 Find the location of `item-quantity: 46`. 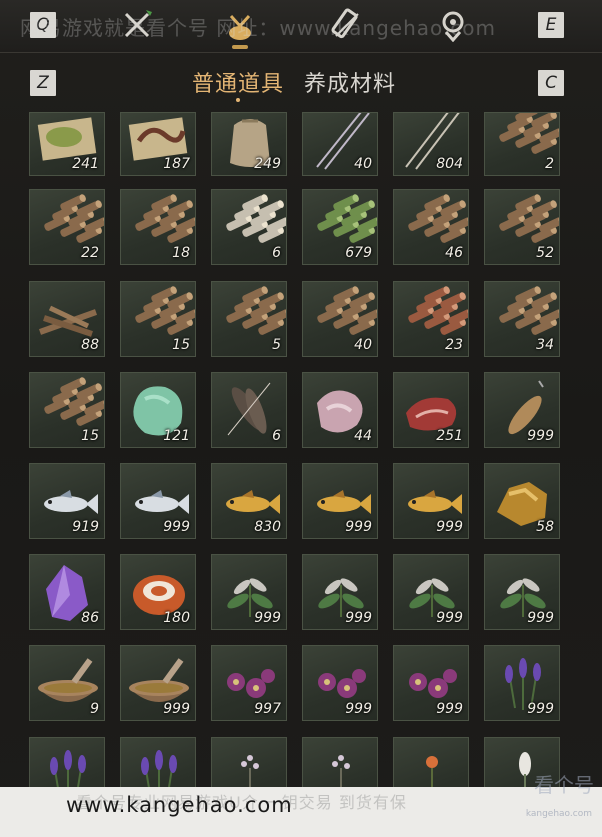

item-quantity: 46 is located at coordinates (454, 253).